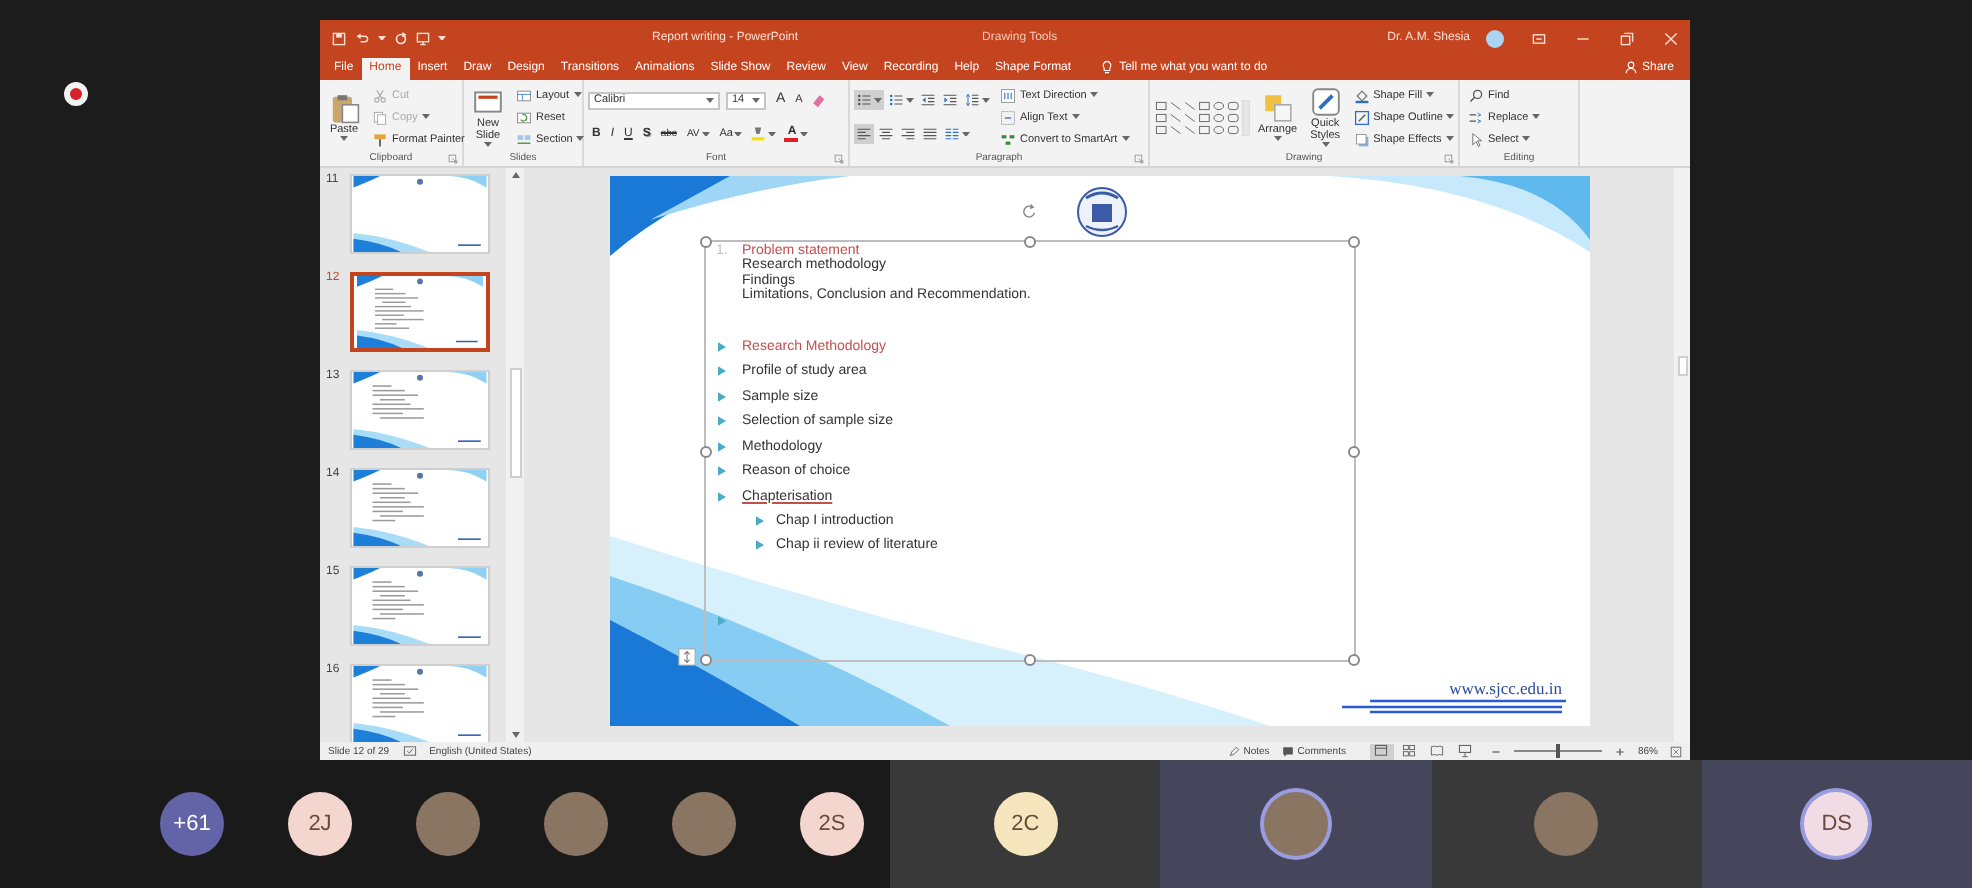  What do you see at coordinates (423, 38) in the screenshot?
I see `present-icon` at bounding box center [423, 38].